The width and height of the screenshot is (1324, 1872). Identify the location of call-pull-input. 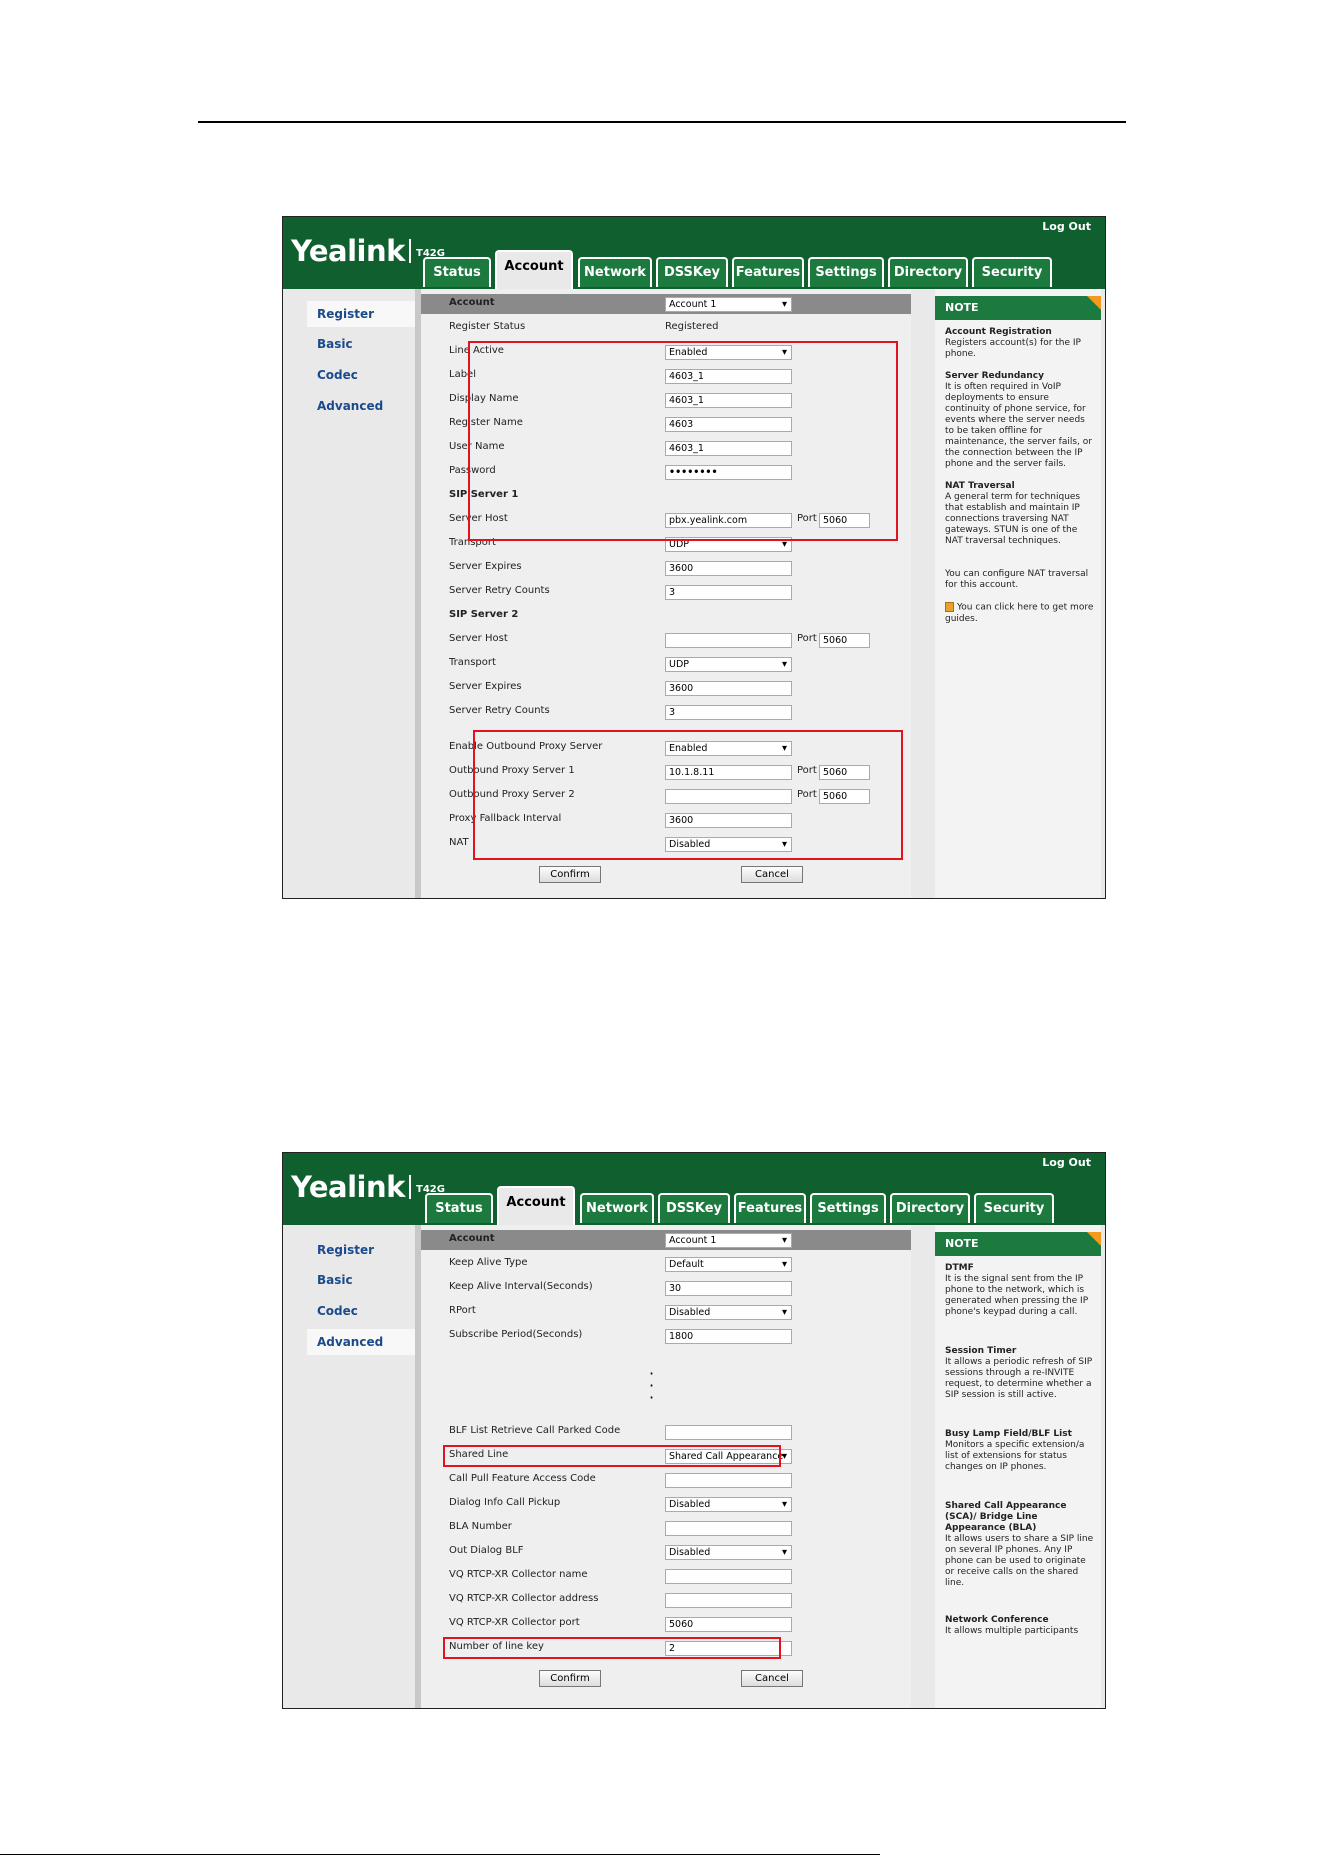
(728, 1480).